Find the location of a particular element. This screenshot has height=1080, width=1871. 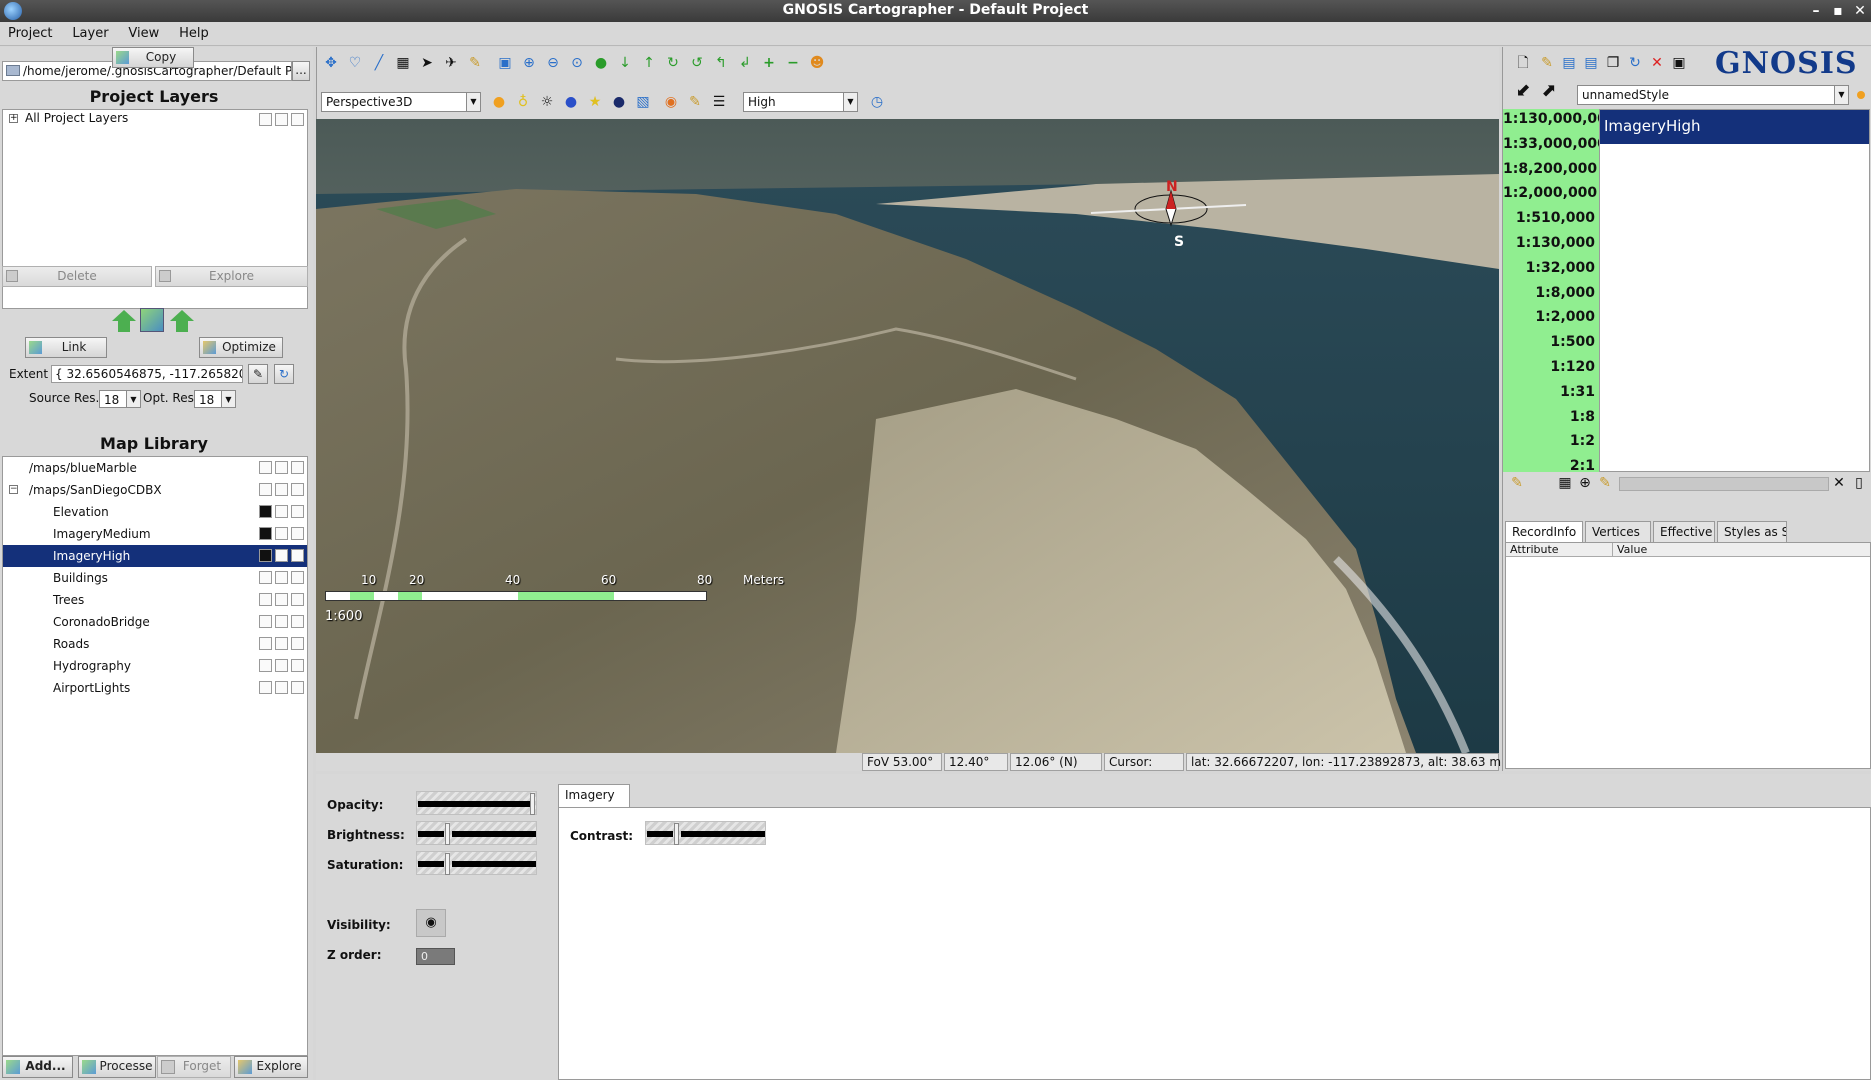

zorder-field: 0 is located at coordinates (435, 956).